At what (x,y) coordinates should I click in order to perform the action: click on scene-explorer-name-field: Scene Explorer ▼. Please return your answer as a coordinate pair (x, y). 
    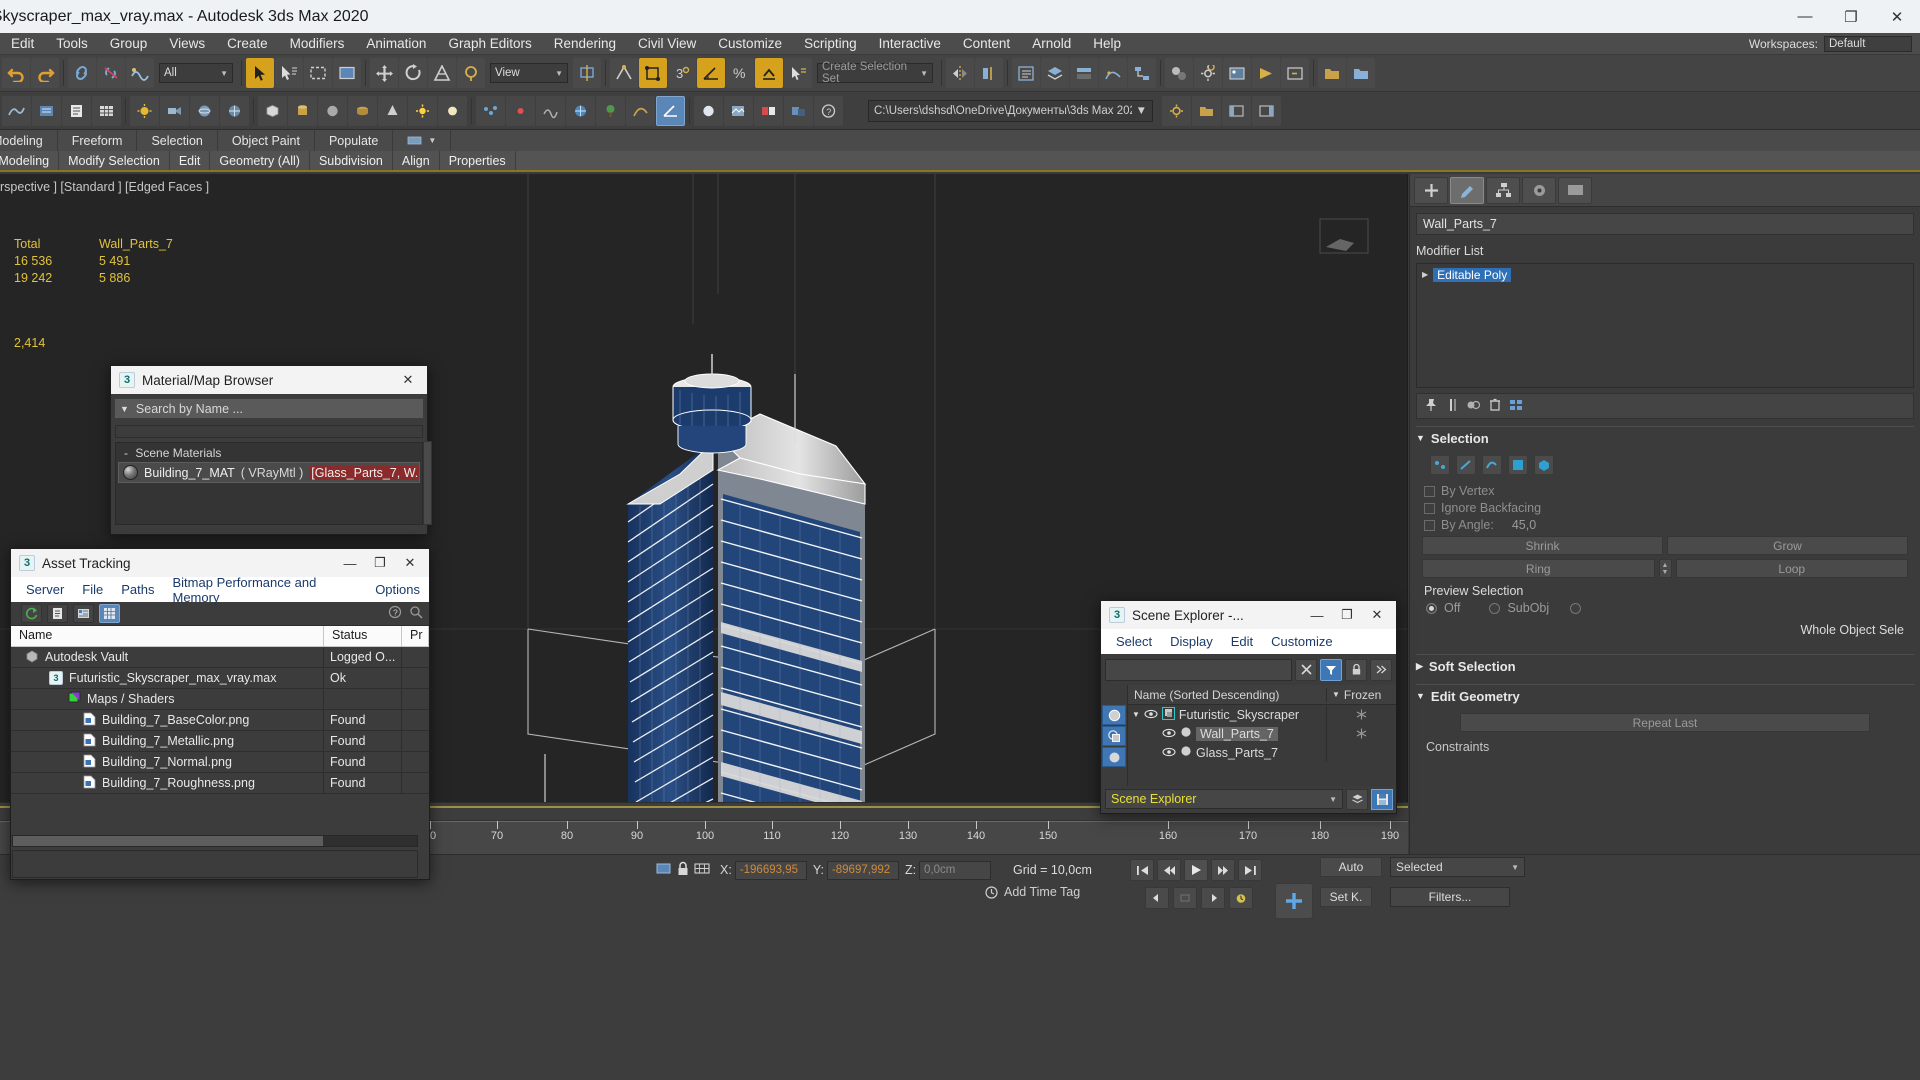
    Looking at the image, I should click on (1224, 799).